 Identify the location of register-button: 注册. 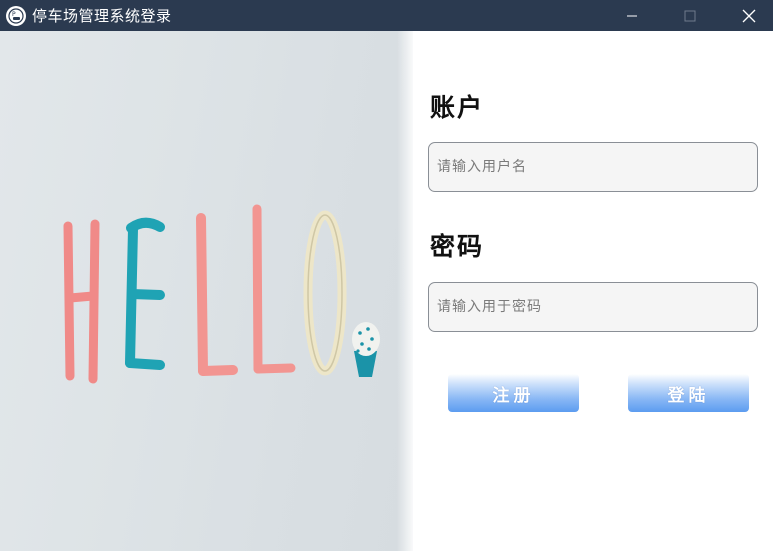
(513, 393).